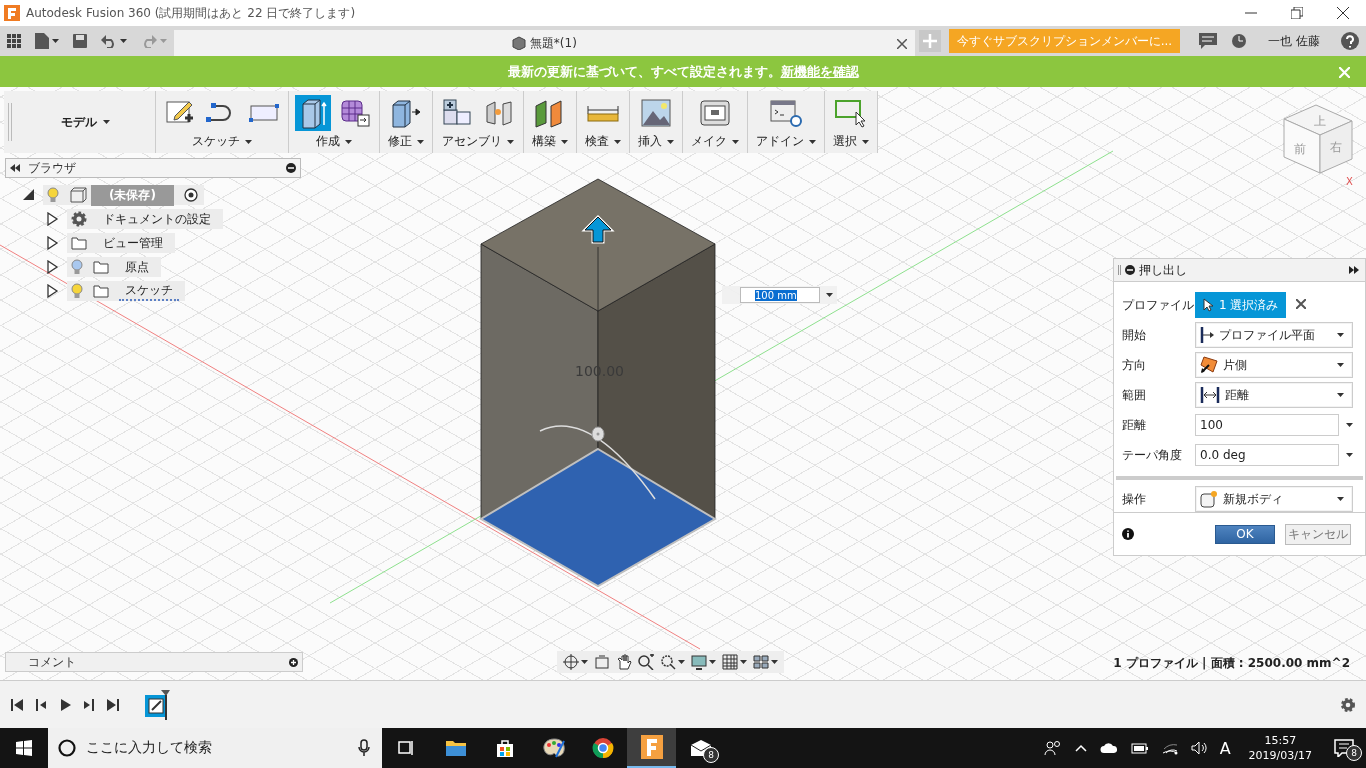 This screenshot has width=1366, height=768. I want to click on wifi-icon, so click(1169, 748).